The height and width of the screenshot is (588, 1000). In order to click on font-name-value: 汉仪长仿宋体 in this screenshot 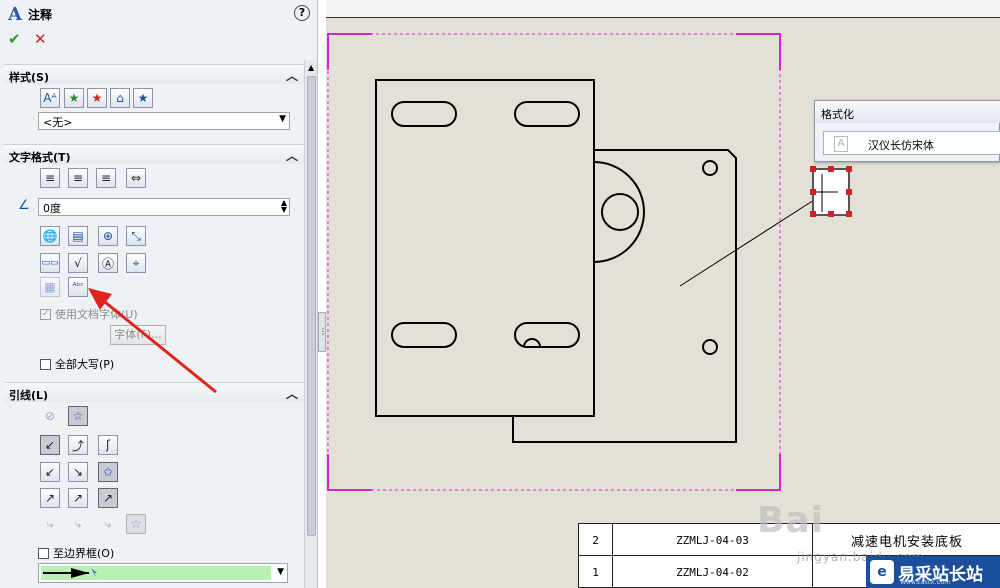, I will do `click(901, 145)`.